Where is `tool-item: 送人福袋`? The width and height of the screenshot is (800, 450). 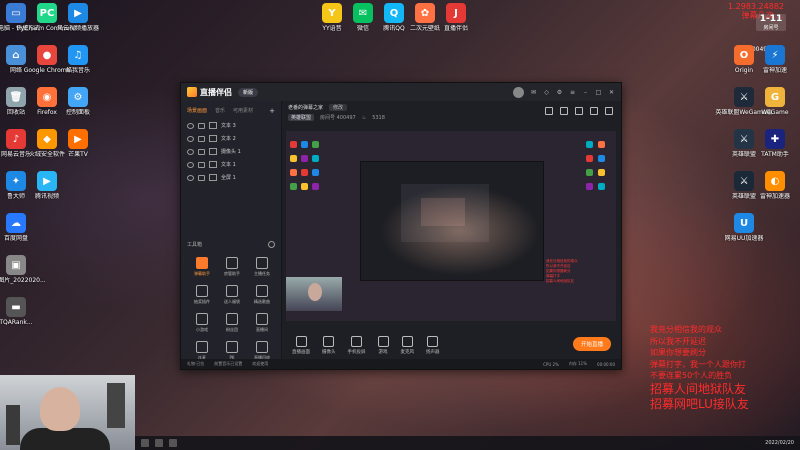 tool-item: 送人福袋 is located at coordinates (232, 295).